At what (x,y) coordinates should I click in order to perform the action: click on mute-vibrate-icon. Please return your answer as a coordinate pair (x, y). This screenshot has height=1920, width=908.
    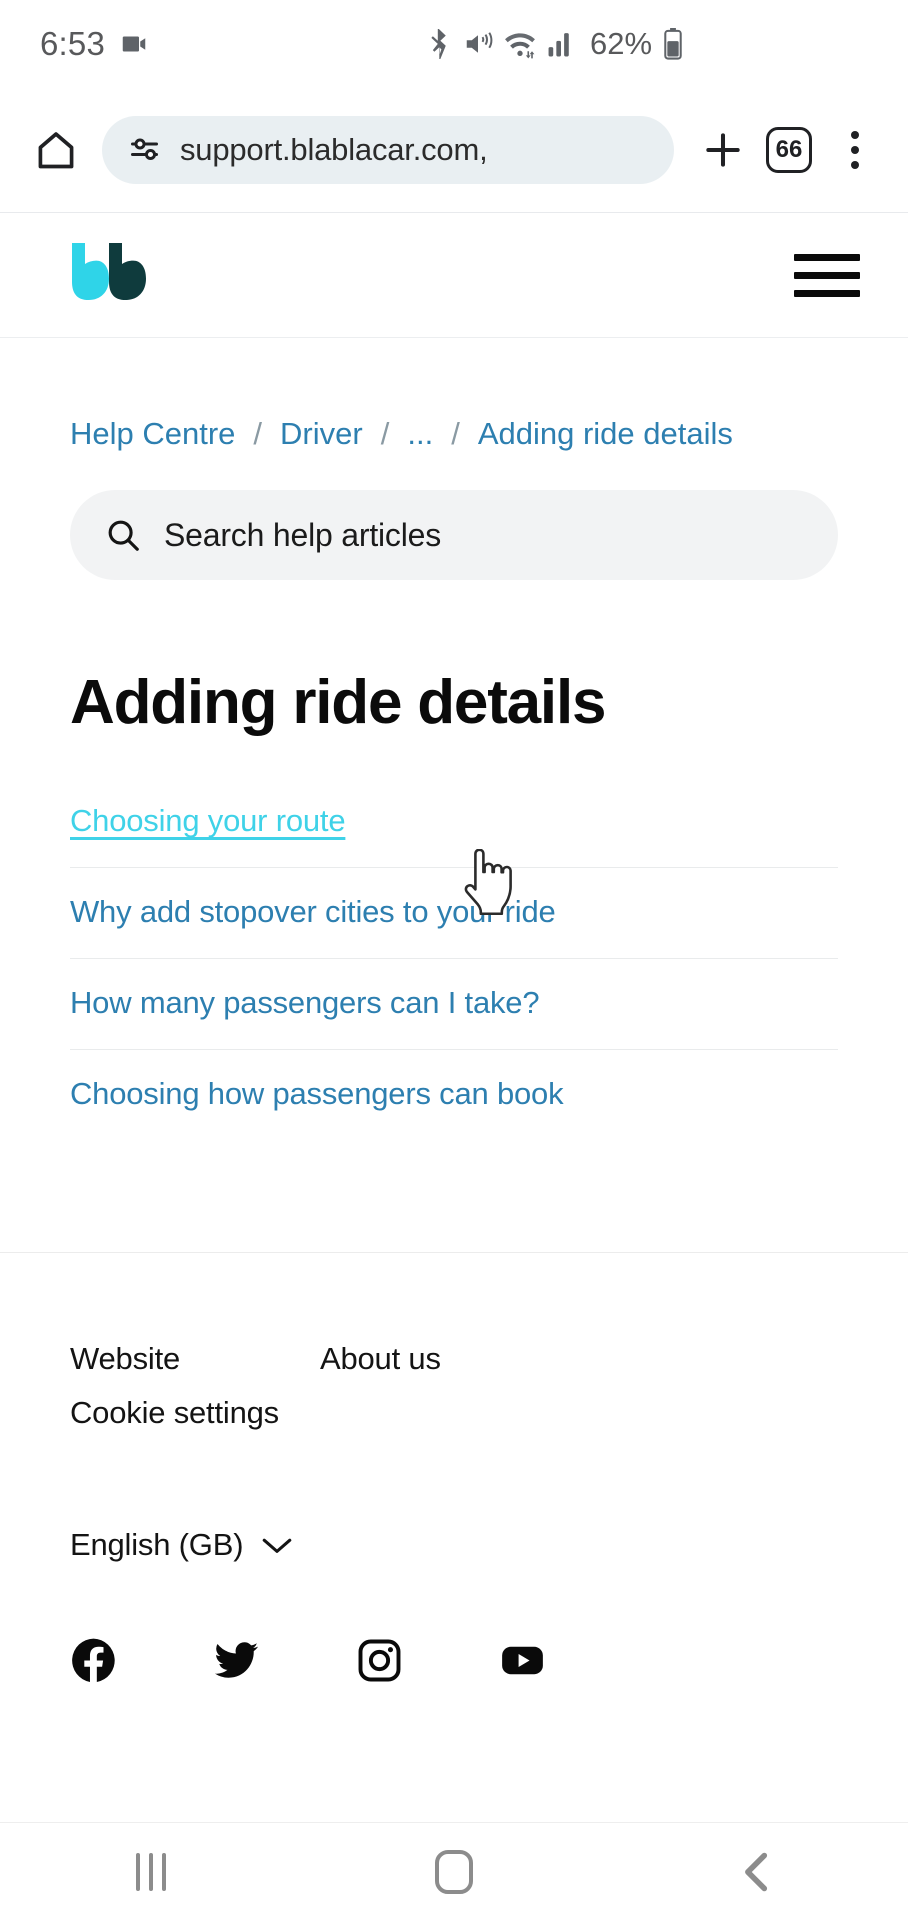
    Looking at the image, I should click on (478, 44).